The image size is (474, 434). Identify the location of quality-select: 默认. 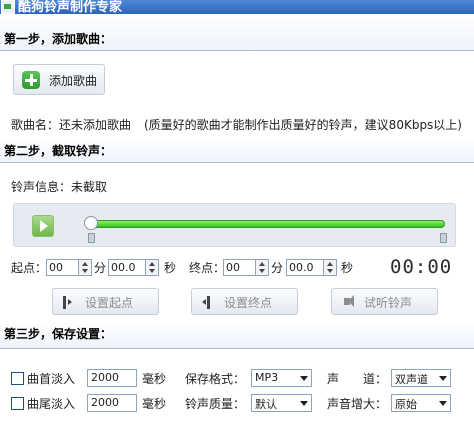
(281, 403).